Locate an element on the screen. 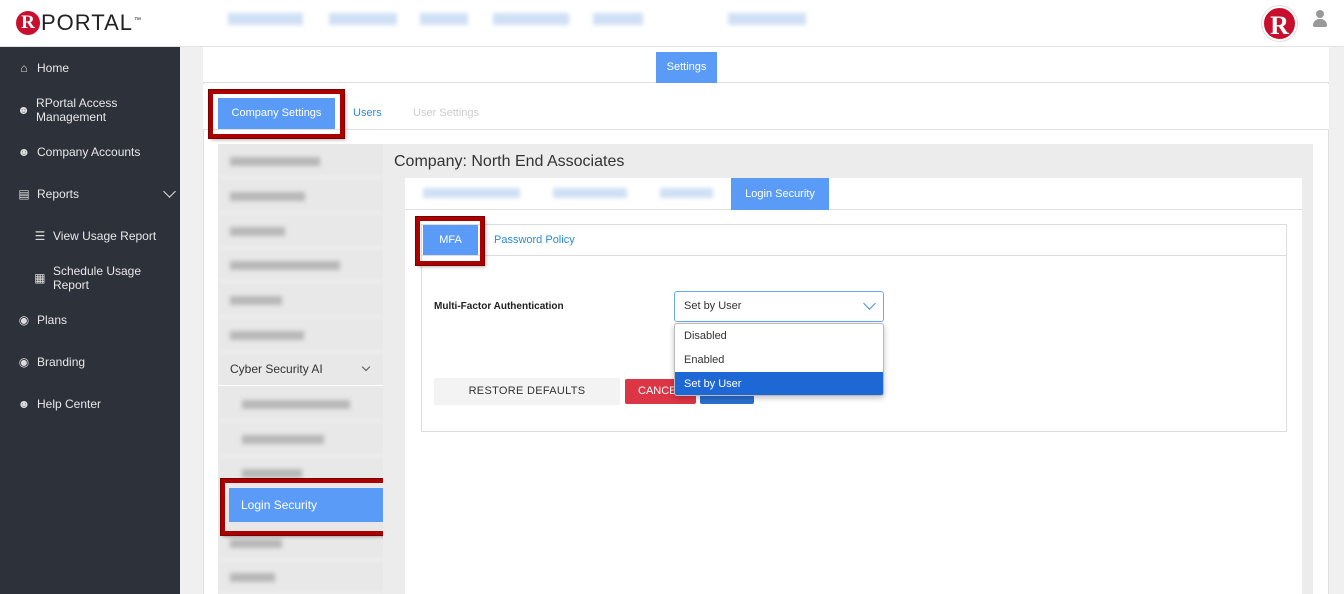 The image size is (1344, 594). tab-user-settings: User Settings is located at coordinates (446, 113).